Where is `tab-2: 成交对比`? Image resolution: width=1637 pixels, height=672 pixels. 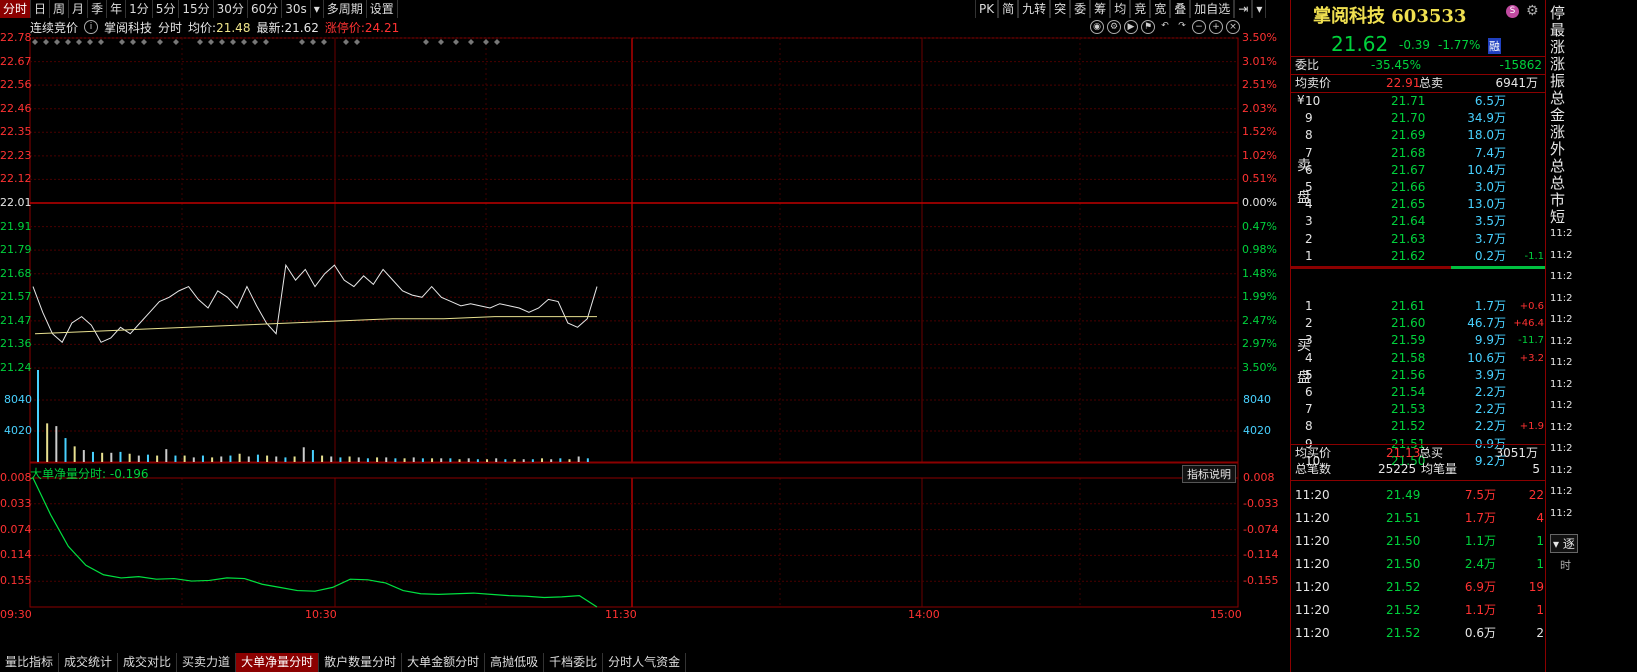 tab-2: 成交对比 is located at coordinates (148, 662).